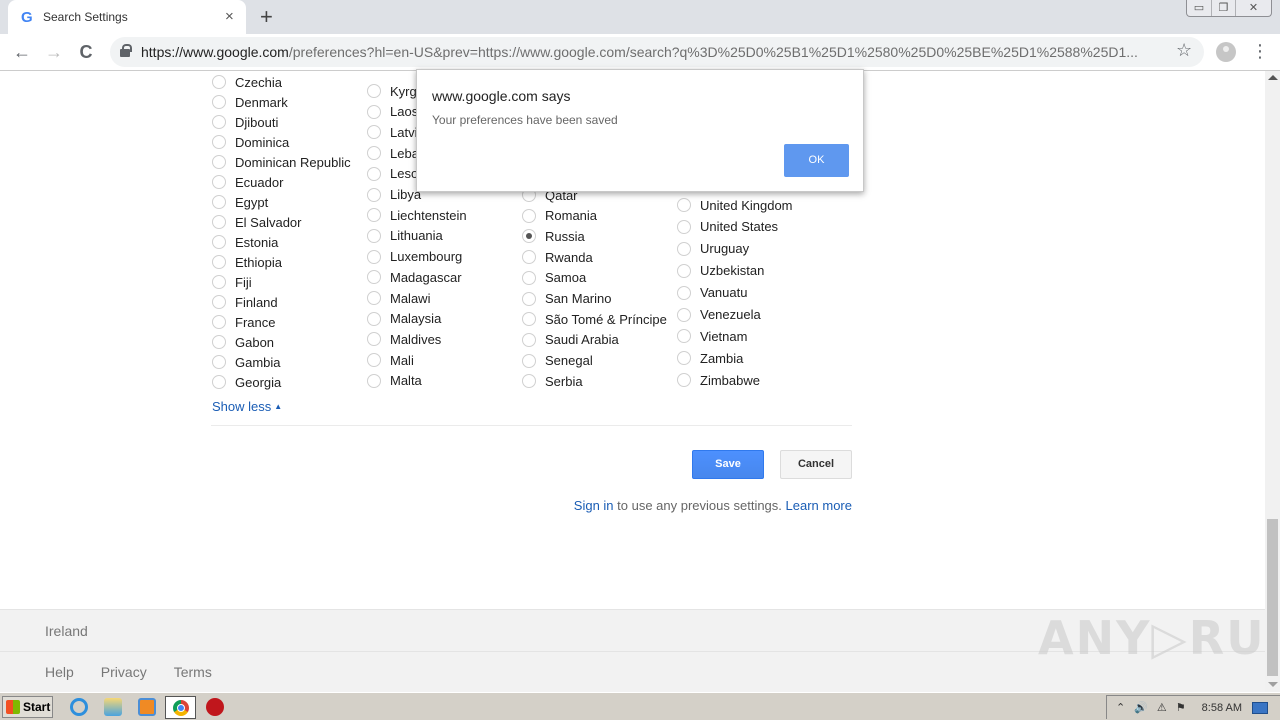 The height and width of the screenshot is (720, 1280). What do you see at coordinates (529, 236) in the screenshot?
I see `radio-checked-icon` at bounding box center [529, 236].